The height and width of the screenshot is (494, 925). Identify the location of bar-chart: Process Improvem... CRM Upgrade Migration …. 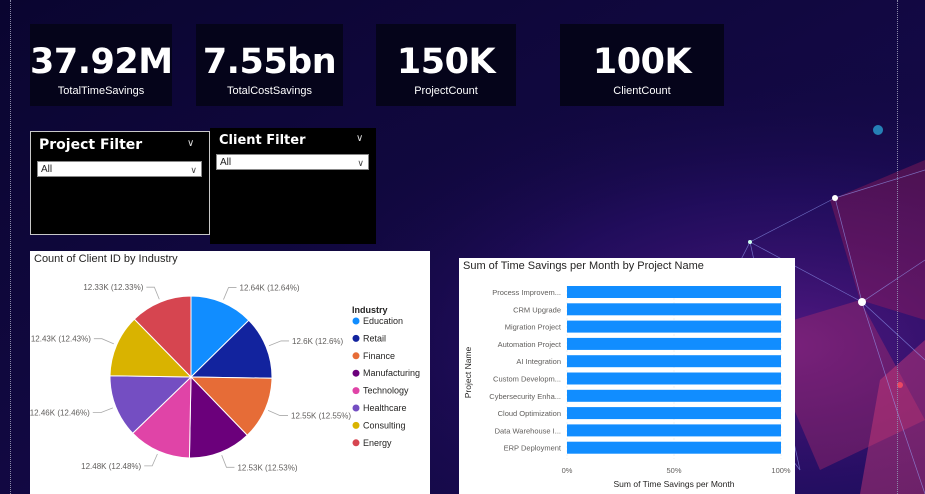
(627, 387).